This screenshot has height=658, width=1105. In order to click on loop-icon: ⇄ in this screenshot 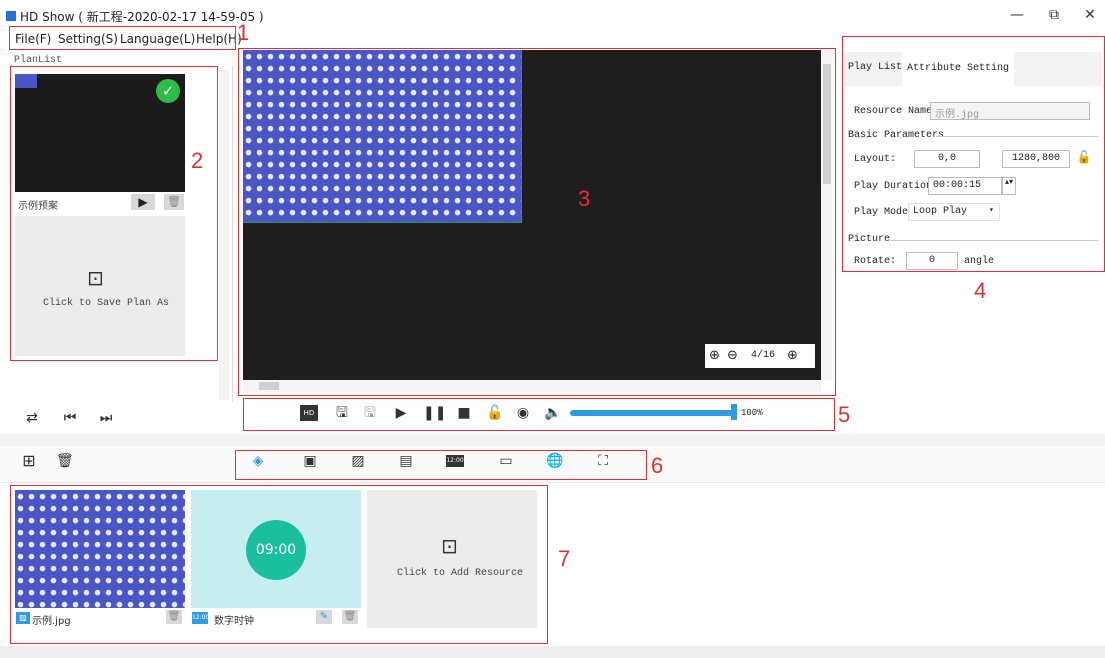, I will do `click(32, 418)`.